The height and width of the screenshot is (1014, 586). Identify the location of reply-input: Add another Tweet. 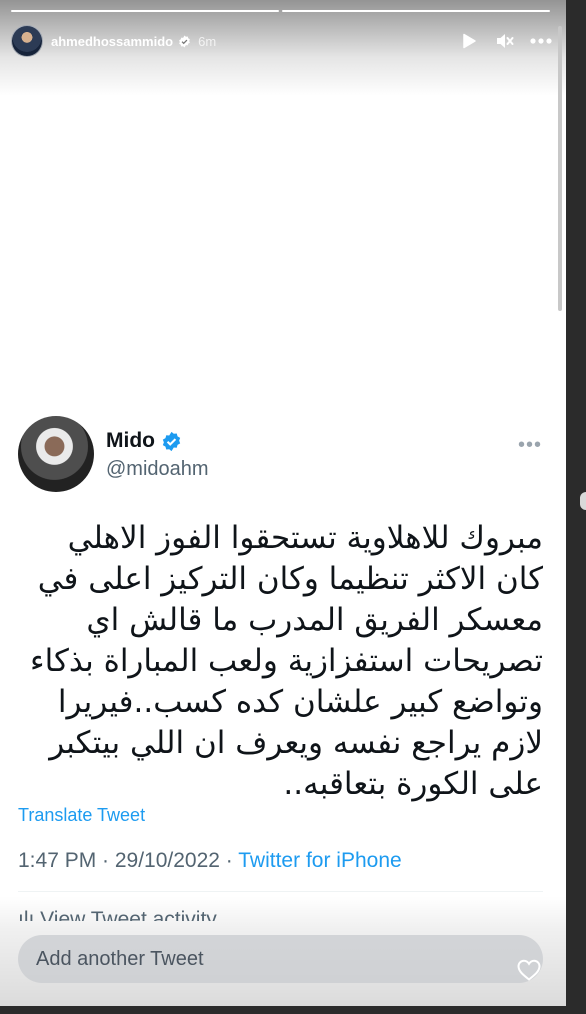
(280, 959).